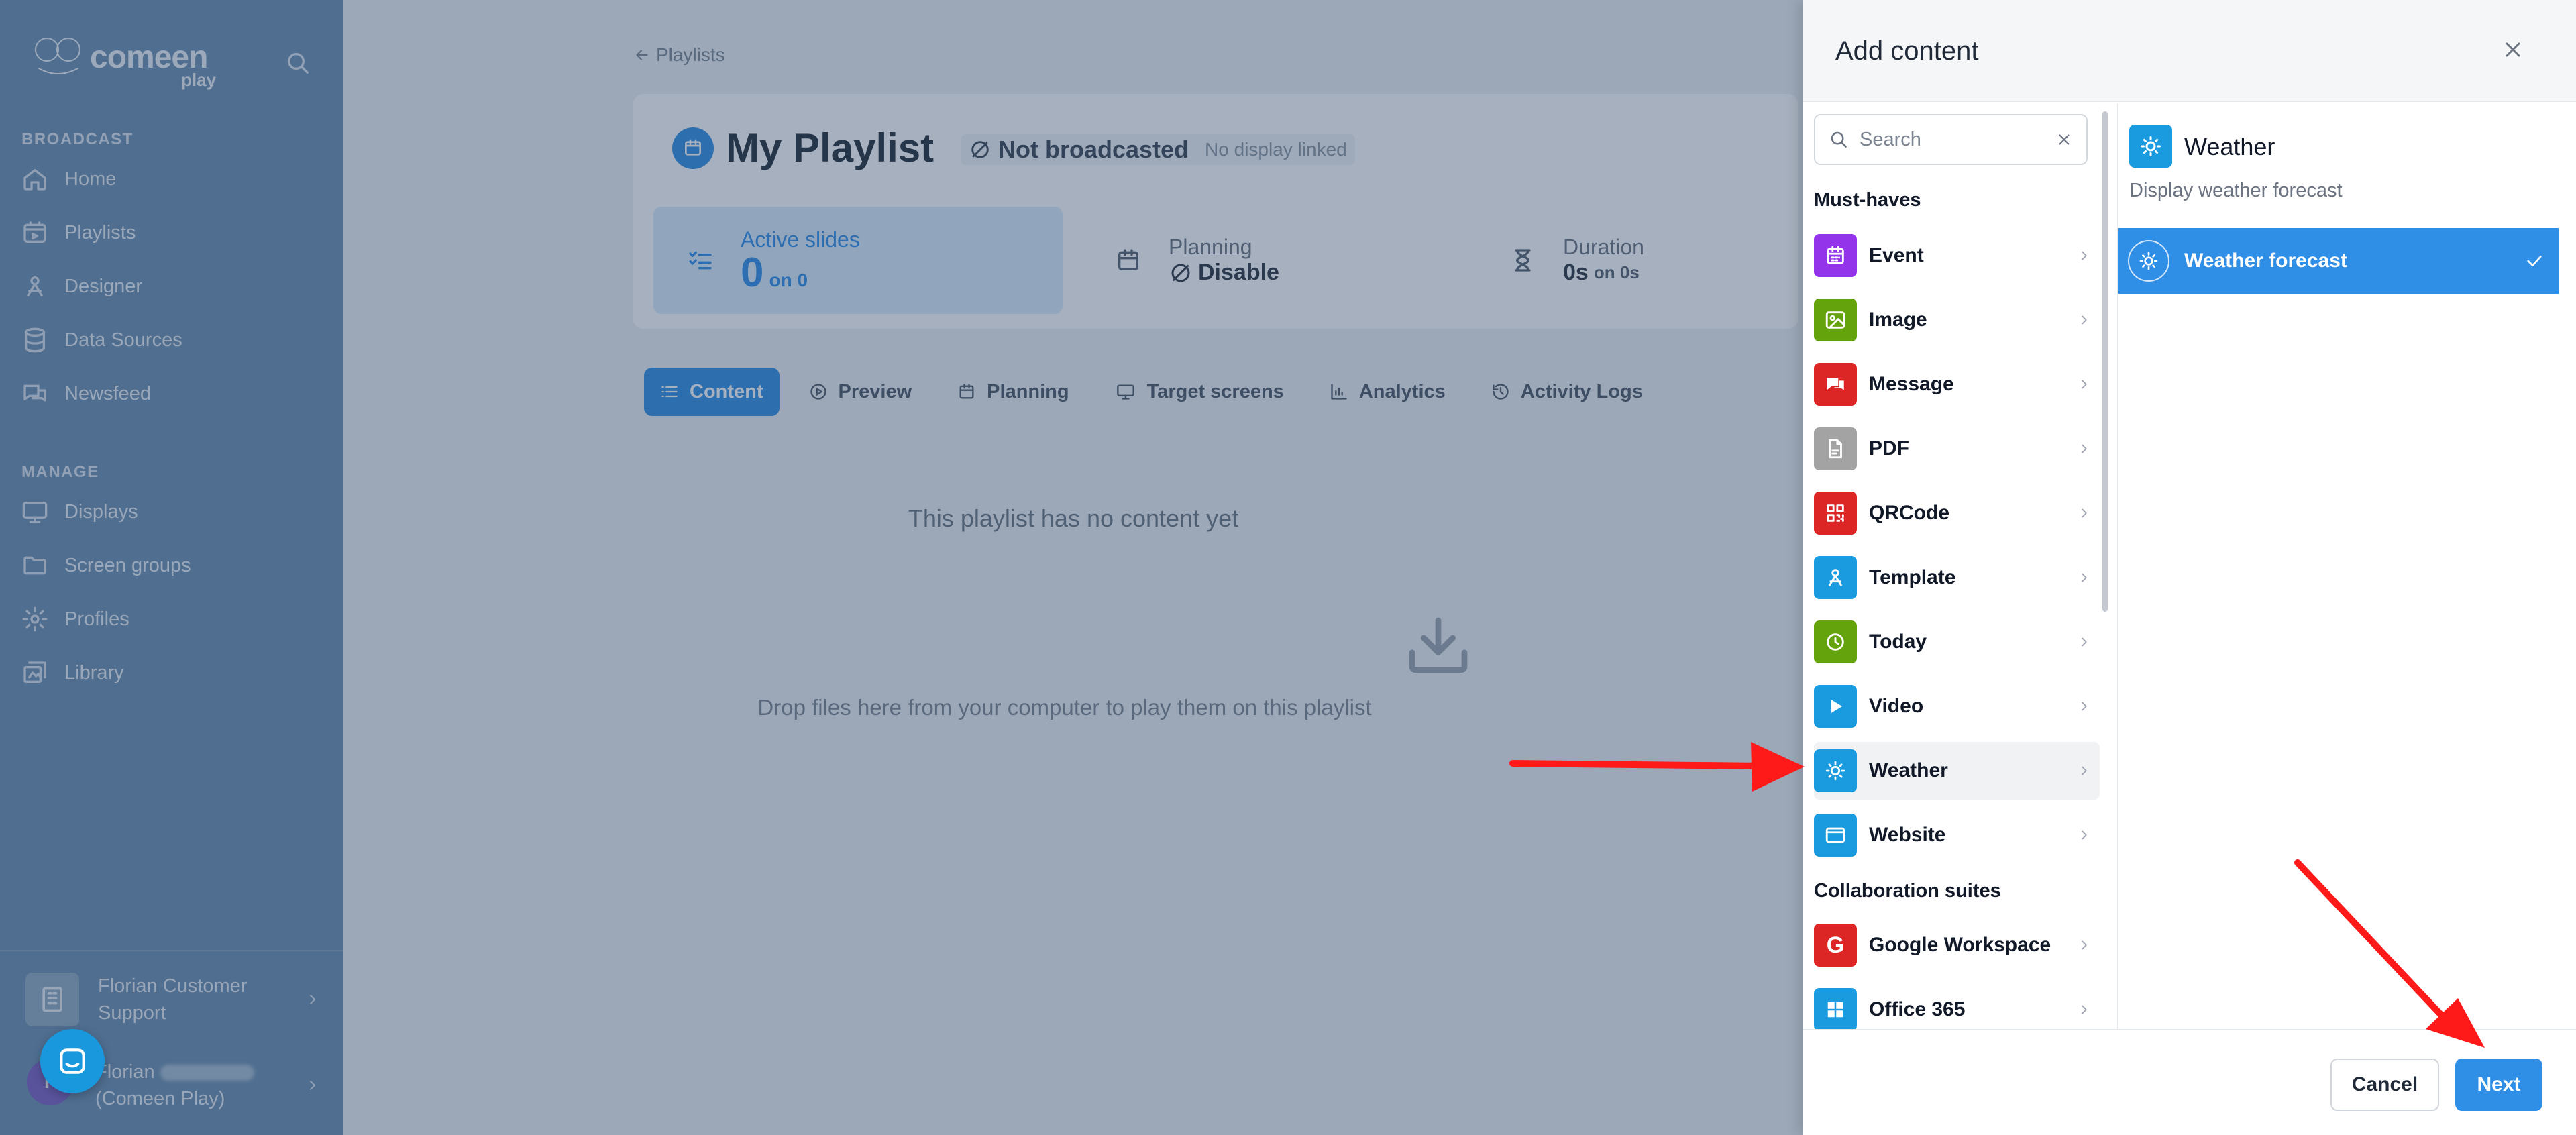 This screenshot has height=1135, width=2576. I want to click on content-item-label: PDF, so click(1889, 448).